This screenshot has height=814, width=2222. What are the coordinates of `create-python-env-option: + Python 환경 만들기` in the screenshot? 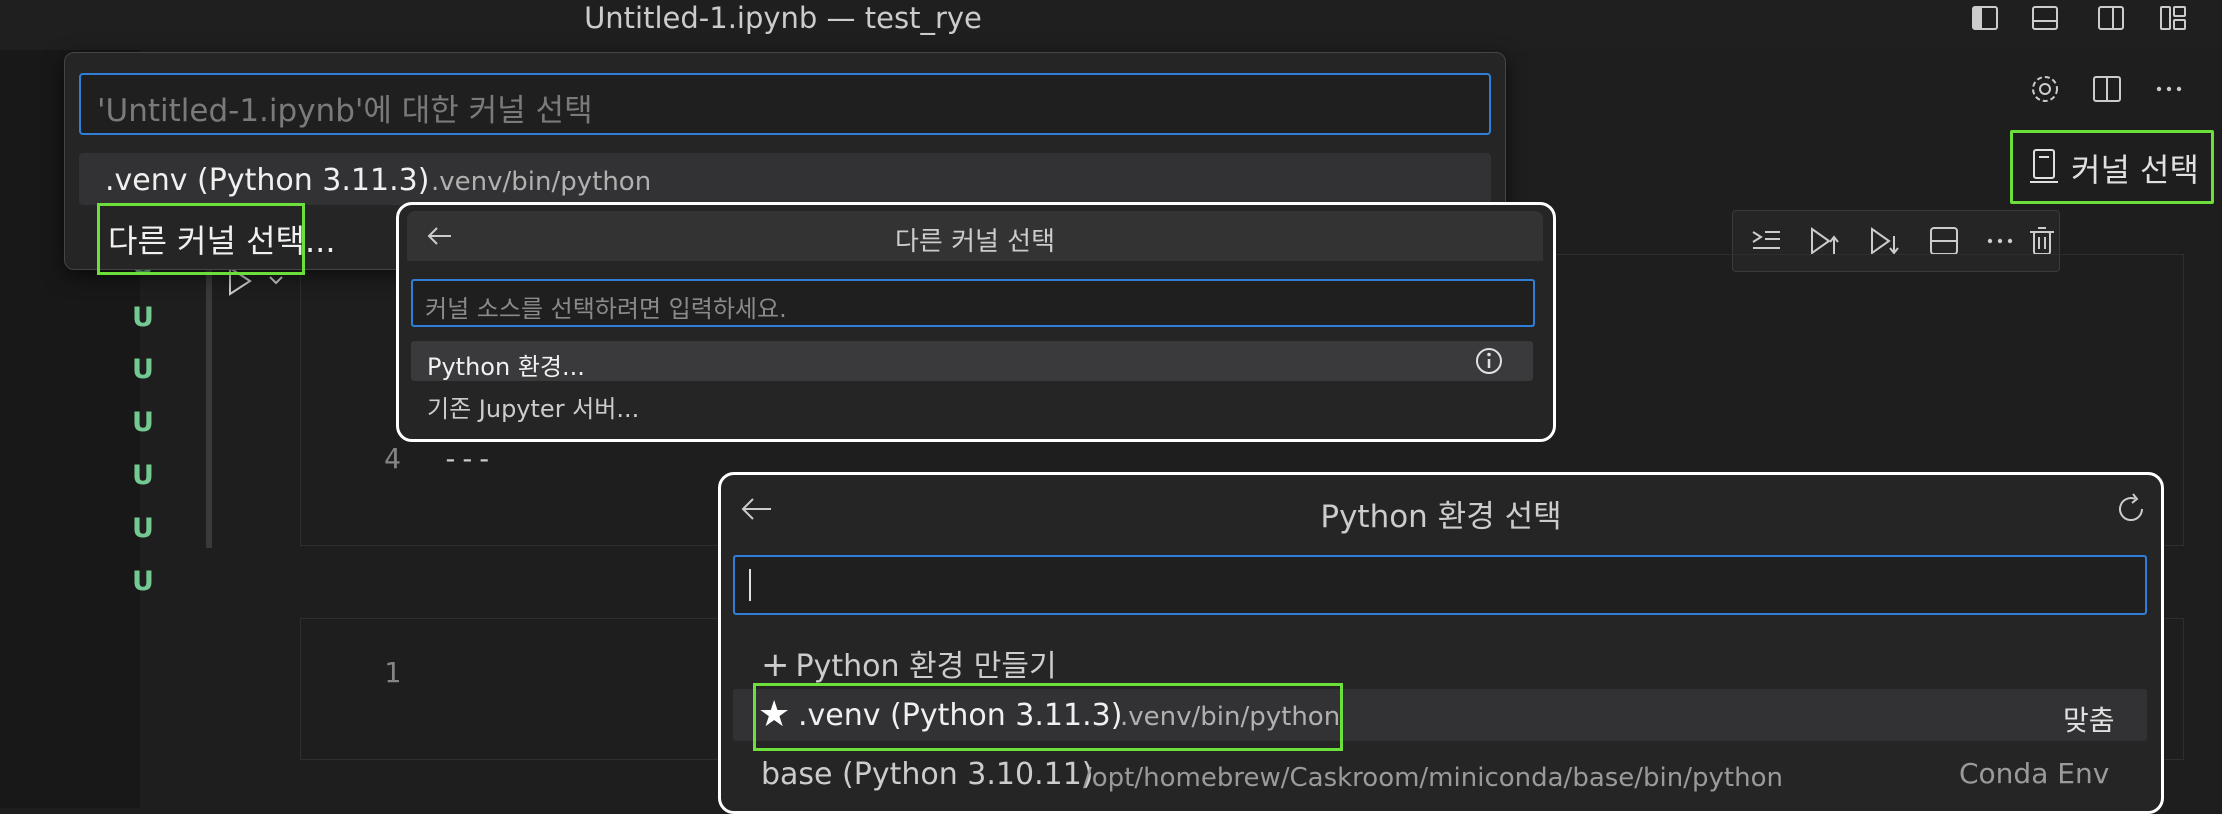 It's located at (909, 663).